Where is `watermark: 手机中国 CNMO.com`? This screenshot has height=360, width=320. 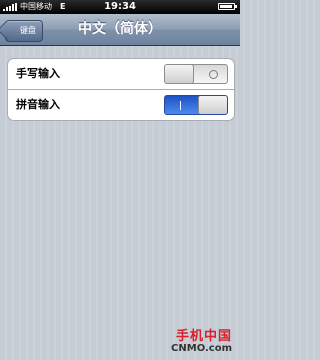 watermark: 手机中国 CNMO.com is located at coordinates (201, 339).